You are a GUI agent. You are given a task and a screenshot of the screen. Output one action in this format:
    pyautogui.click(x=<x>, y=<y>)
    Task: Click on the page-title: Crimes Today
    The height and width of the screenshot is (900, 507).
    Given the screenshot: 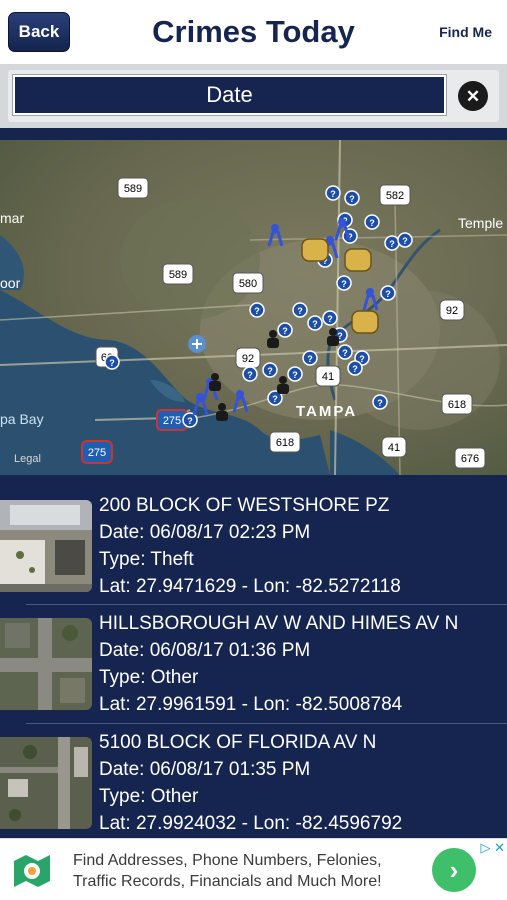 What is the action you would take?
    pyautogui.click(x=253, y=31)
    